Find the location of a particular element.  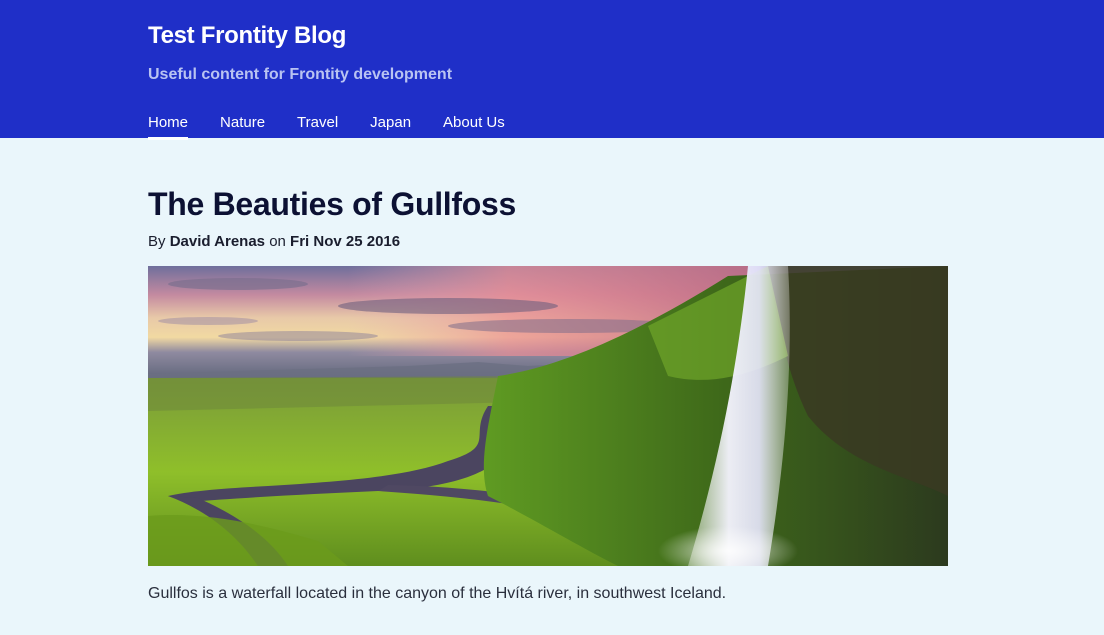

nav-item-nature: Nature is located at coordinates (242, 126).